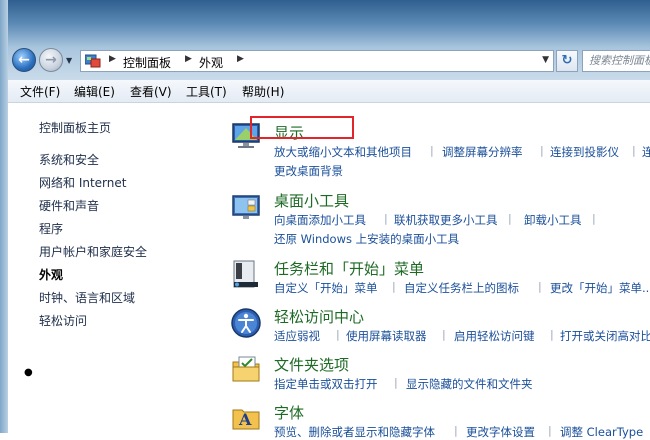 This screenshot has width=650, height=440. I want to click on task-get-more-gadgets: 联机获取更多小工具, so click(446, 220).